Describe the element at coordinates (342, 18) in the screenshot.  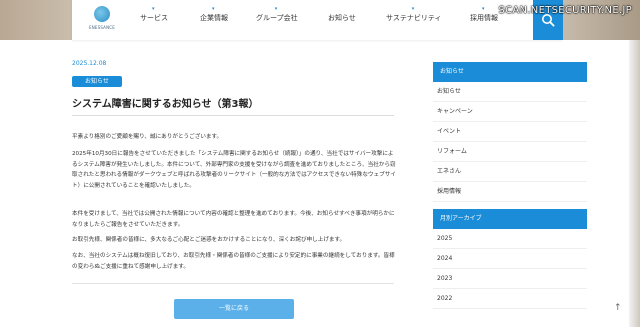
I see `nav-item-news: お知らせ` at that location.